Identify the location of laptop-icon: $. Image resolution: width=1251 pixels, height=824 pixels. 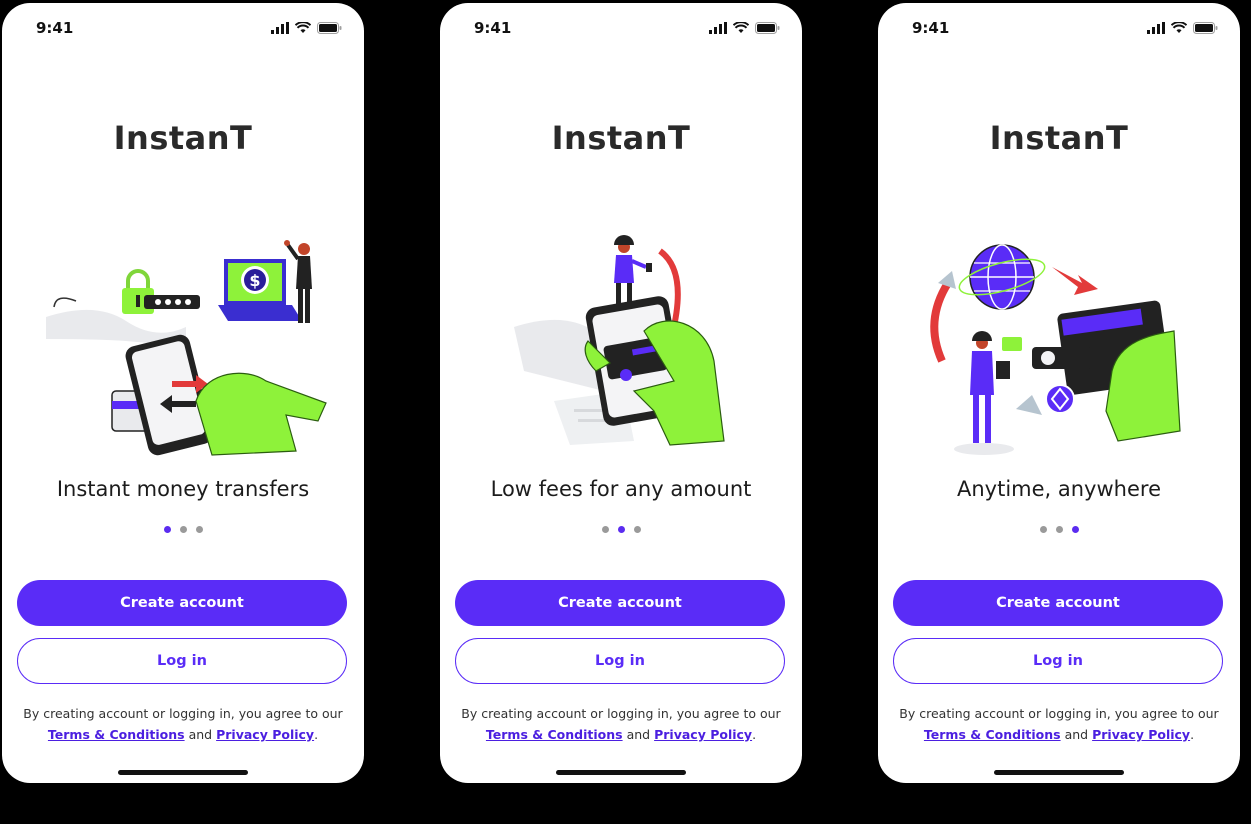
(260, 290).